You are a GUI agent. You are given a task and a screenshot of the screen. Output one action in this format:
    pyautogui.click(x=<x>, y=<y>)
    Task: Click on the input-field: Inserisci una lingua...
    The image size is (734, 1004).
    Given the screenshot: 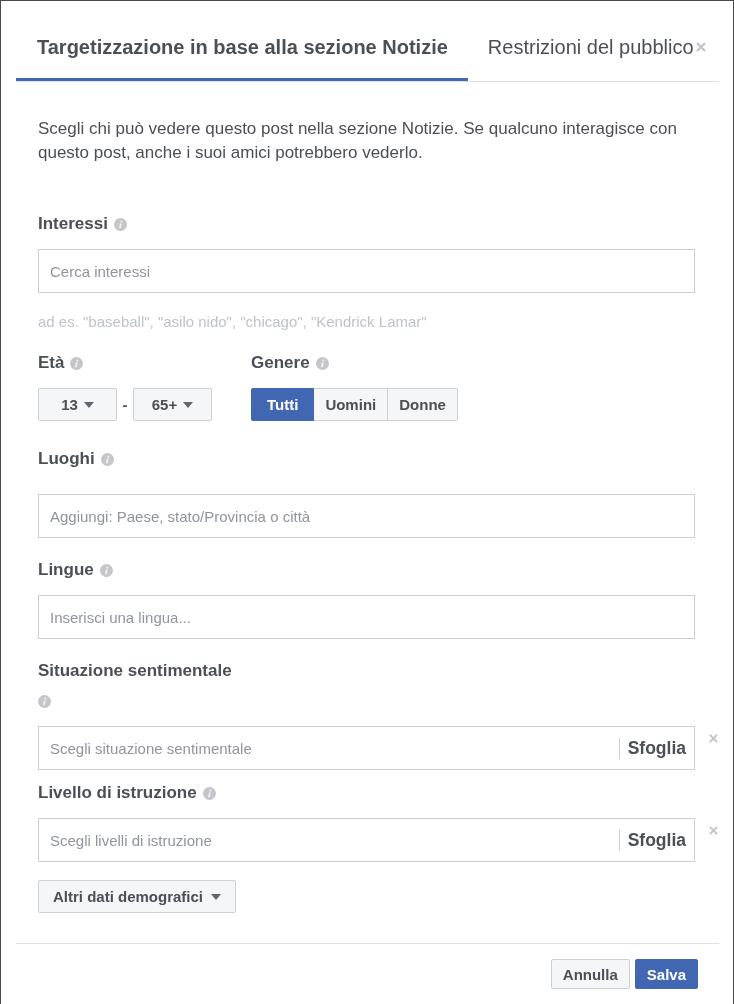 What is the action you would take?
    pyautogui.click(x=366, y=617)
    